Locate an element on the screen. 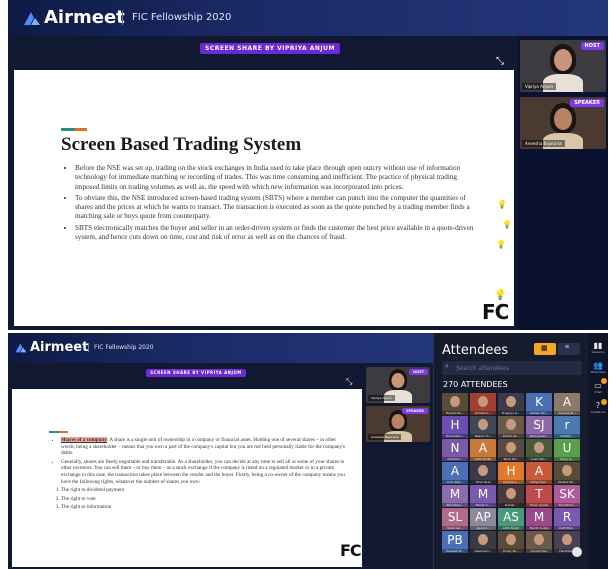  rail-attendees: 👥 Attendees is located at coordinates (598, 367).